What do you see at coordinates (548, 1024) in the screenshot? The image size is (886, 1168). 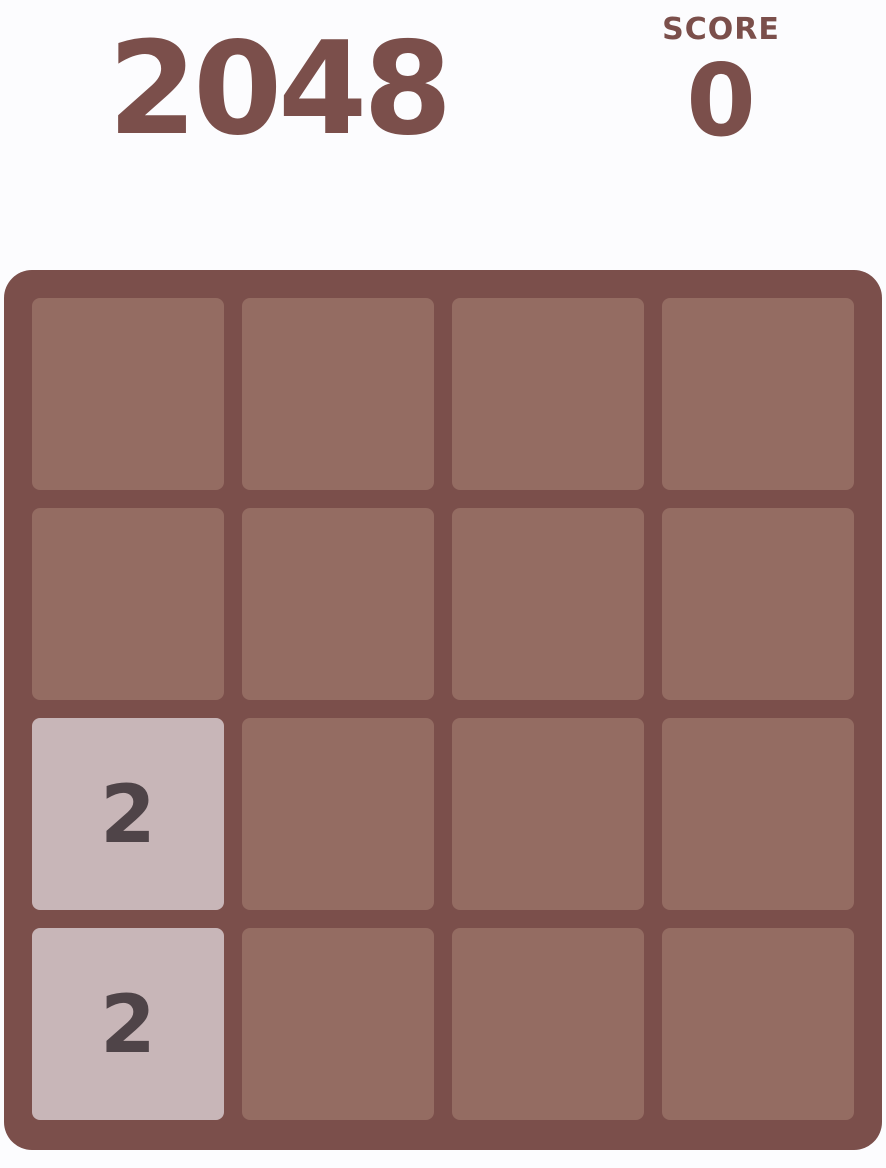 I see `tile-r4-c3` at bounding box center [548, 1024].